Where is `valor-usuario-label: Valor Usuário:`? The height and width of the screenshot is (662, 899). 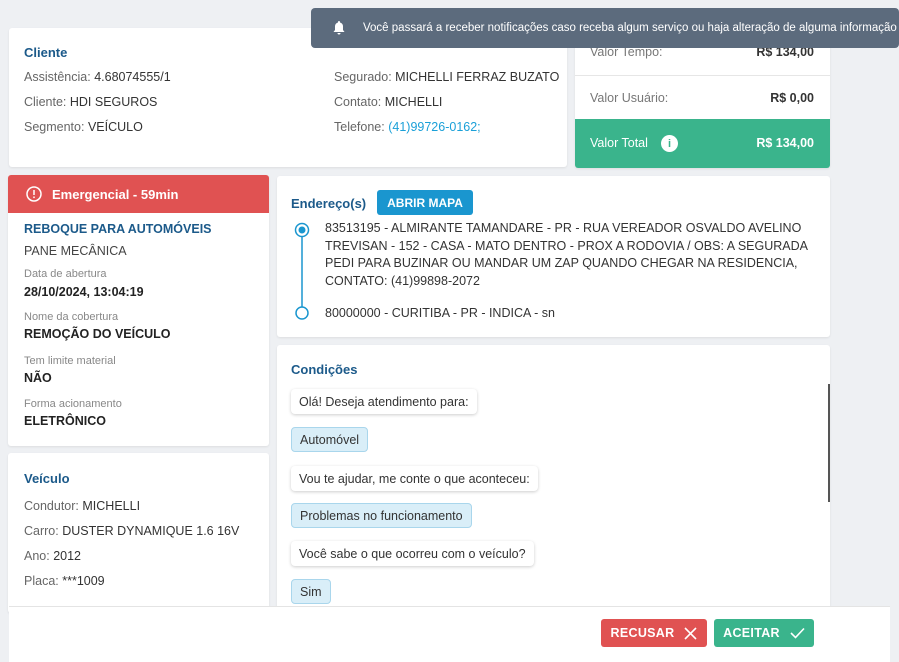 valor-usuario-label: Valor Usuário: is located at coordinates (629, 98).